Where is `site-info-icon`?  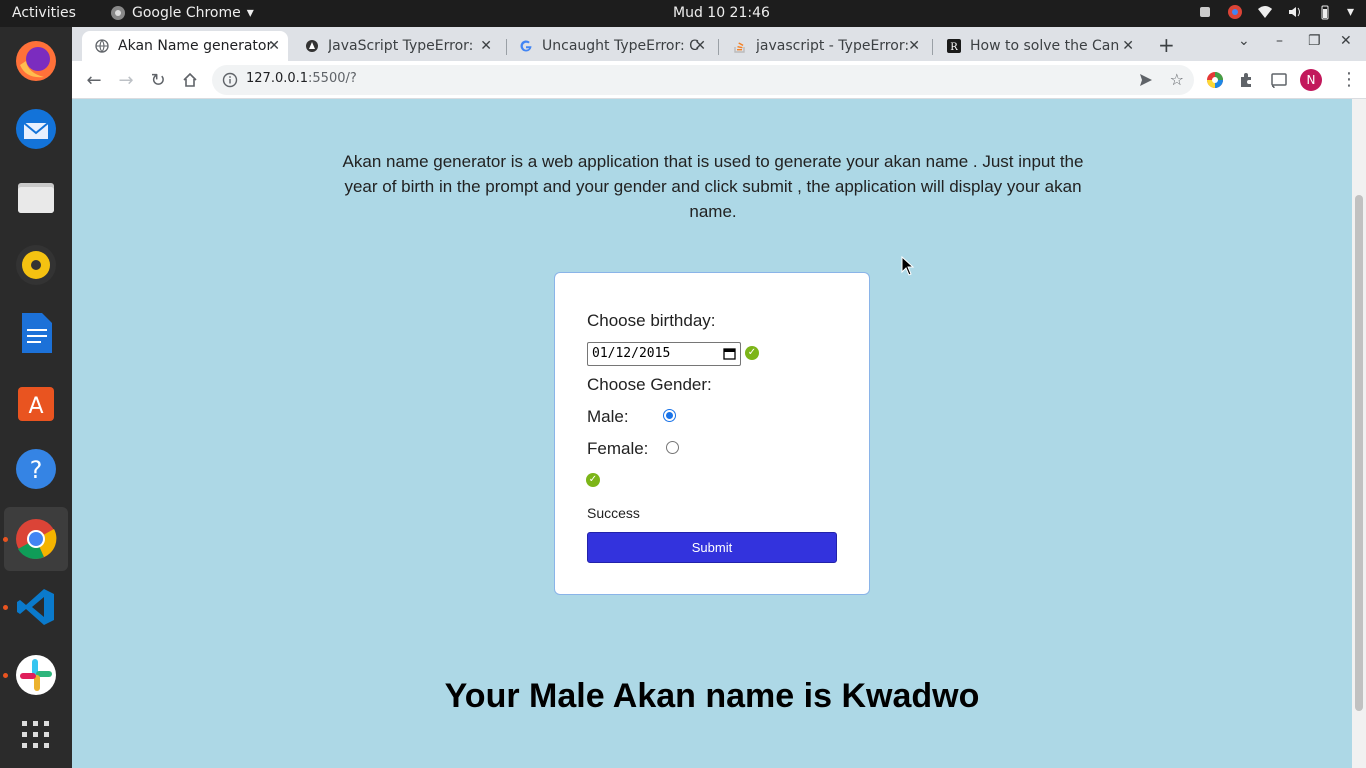 site-info-icon is located at coordinates (230, 80).